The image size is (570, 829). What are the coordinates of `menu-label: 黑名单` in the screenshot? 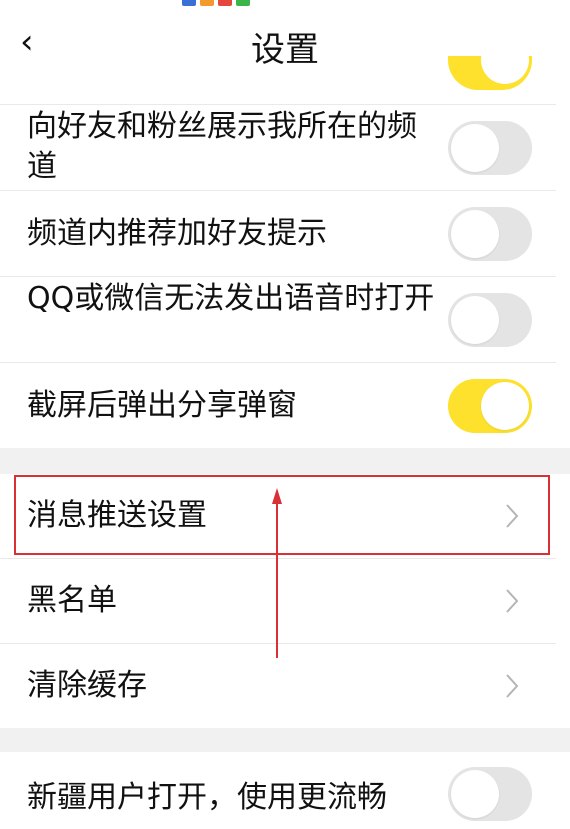 It's located at (72, 600).